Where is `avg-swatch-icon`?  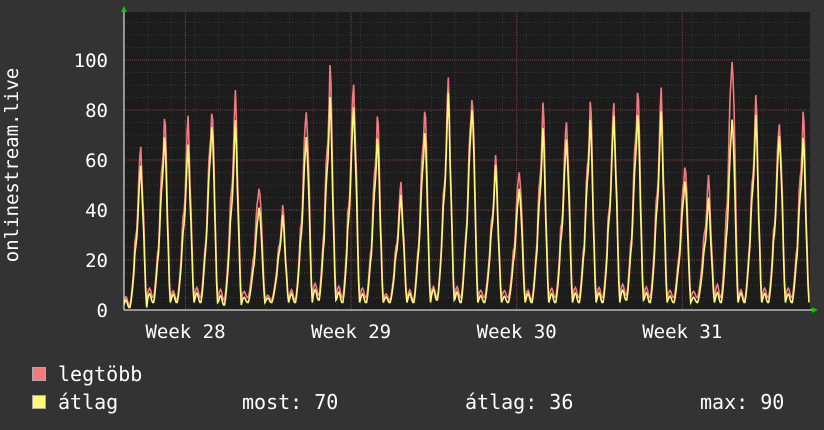 avg-swatch-icon is located at coordinates (39, 402).